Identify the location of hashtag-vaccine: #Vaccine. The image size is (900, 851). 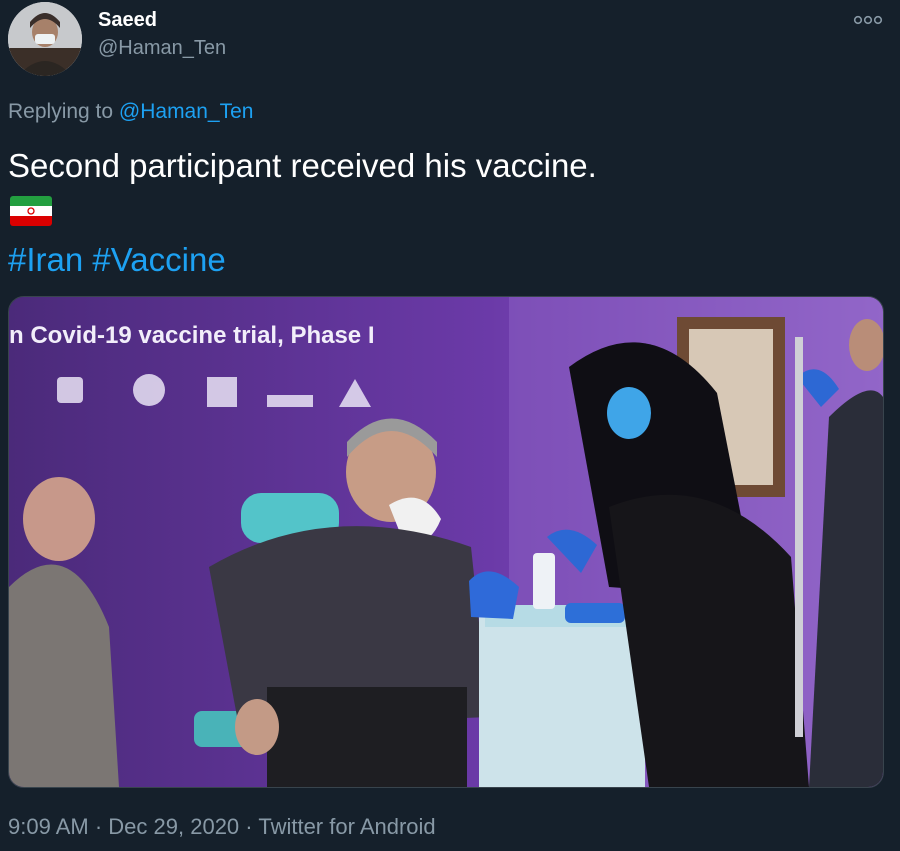
(158, 259).